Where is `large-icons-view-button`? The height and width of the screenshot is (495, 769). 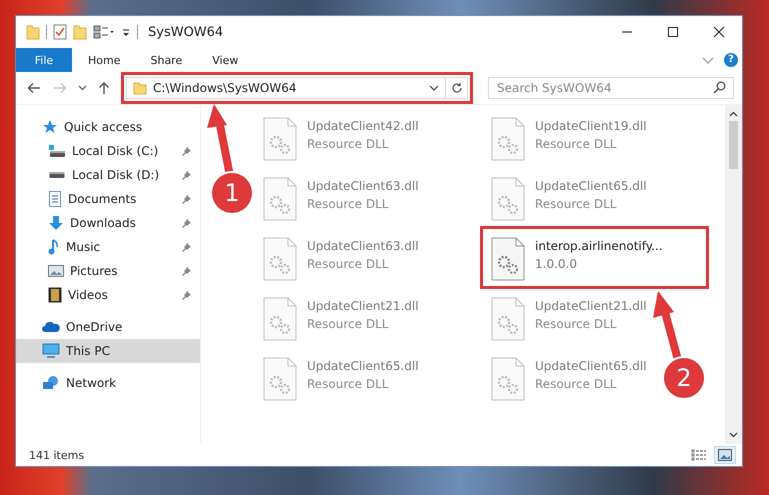 large-icons-view-button is located at coordinates (725, 455).